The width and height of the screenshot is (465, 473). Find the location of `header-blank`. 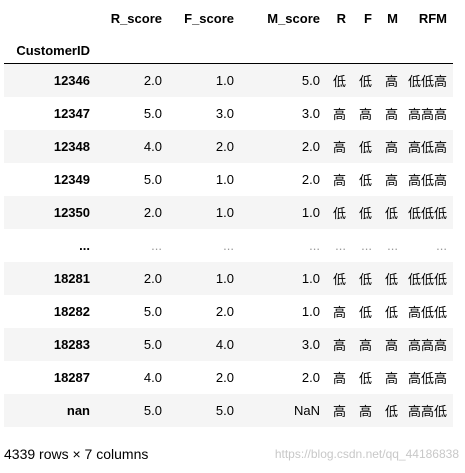

header-blank is located at coordinates (50, 18).